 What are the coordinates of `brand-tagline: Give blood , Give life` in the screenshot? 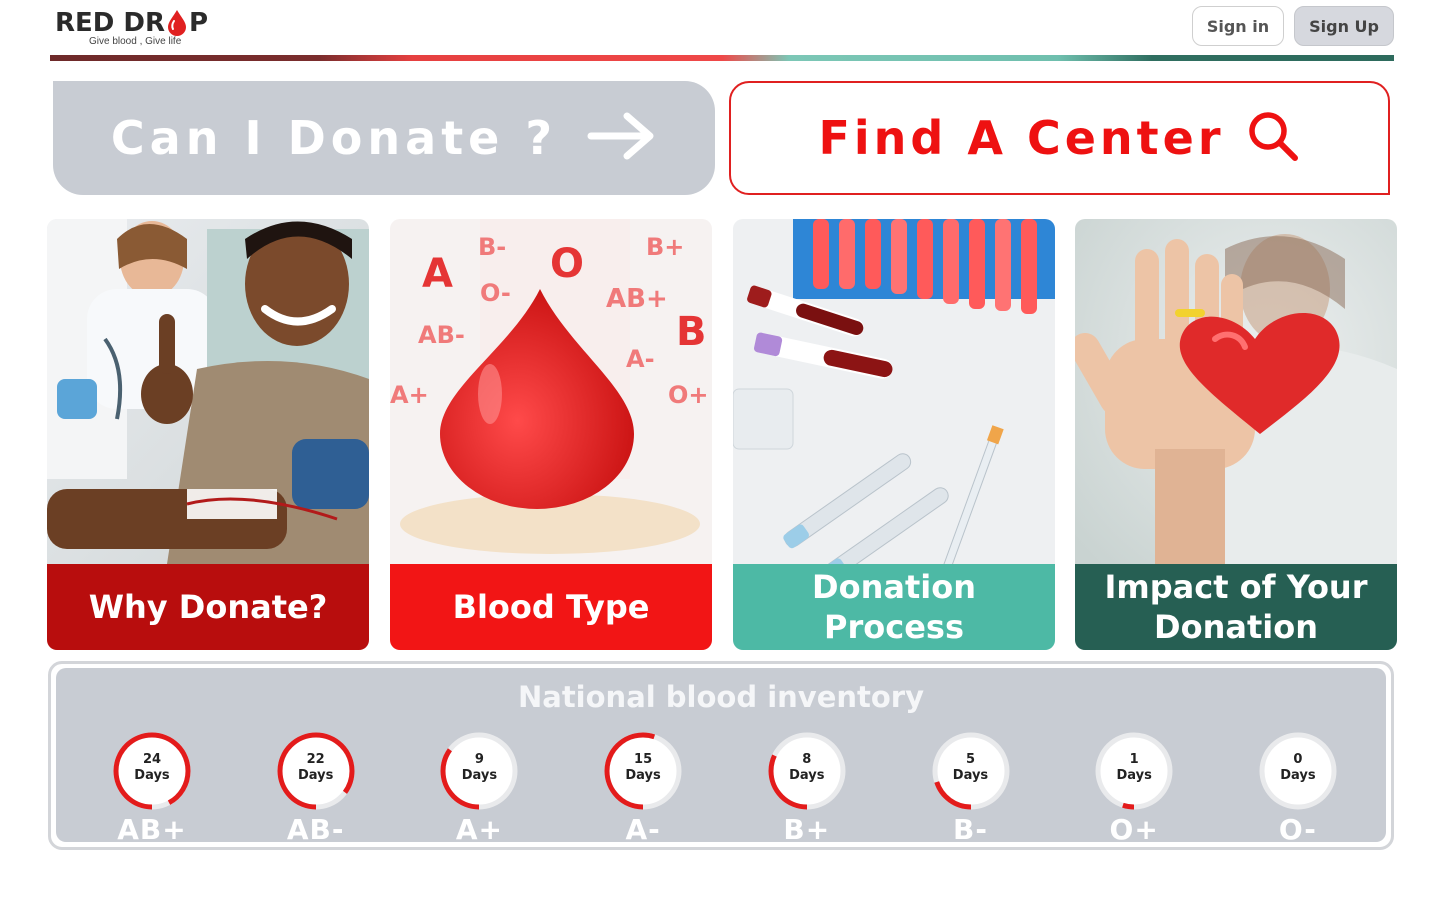 It's located at (135, 41).